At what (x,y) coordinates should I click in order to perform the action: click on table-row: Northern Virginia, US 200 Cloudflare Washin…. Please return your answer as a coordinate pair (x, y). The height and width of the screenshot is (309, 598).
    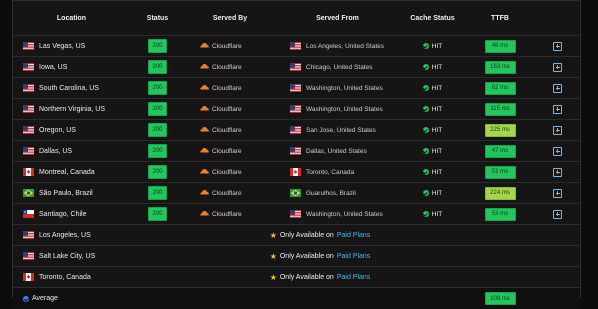
    Looking at the image, I should click on (296, 108).